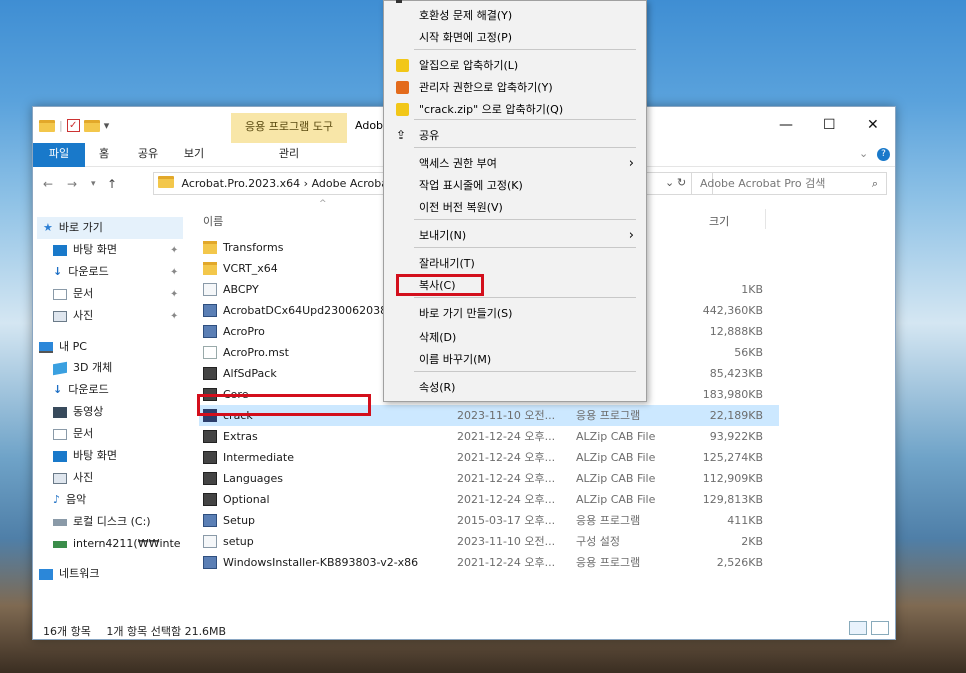  What do you see at coordinates (466, 37) in the screenshot?
I see `menu-item-label: 시작 화면에 고정(P)` at bounding box center [466, 37].